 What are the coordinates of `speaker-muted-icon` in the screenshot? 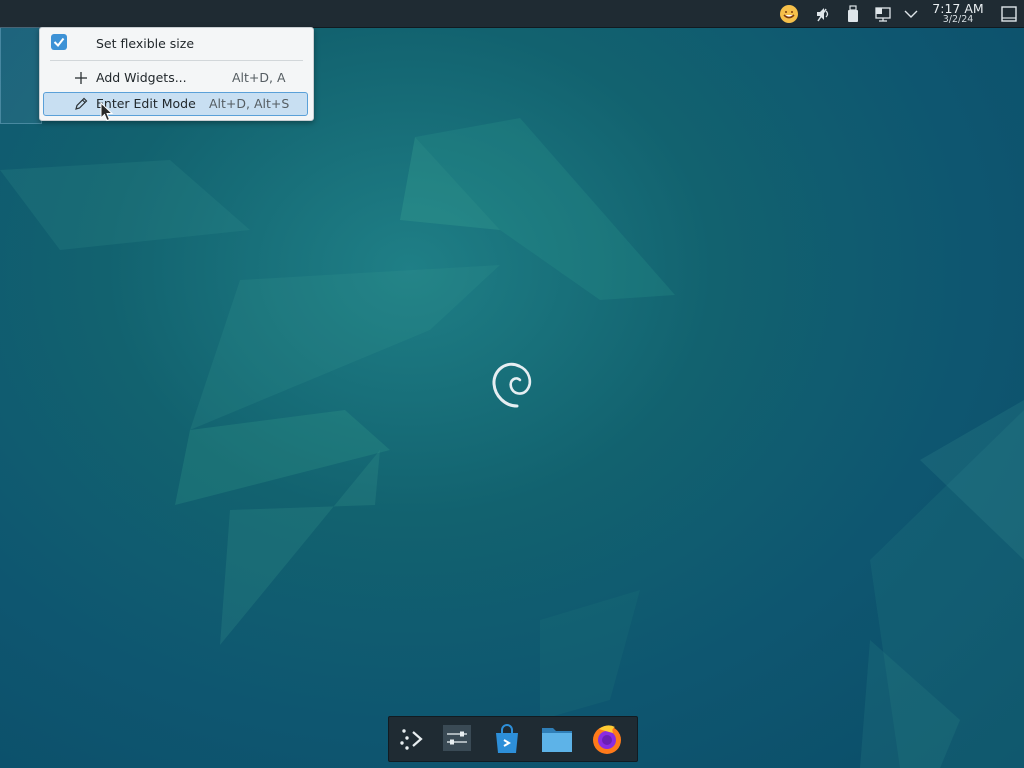 It's located at (823, 13).